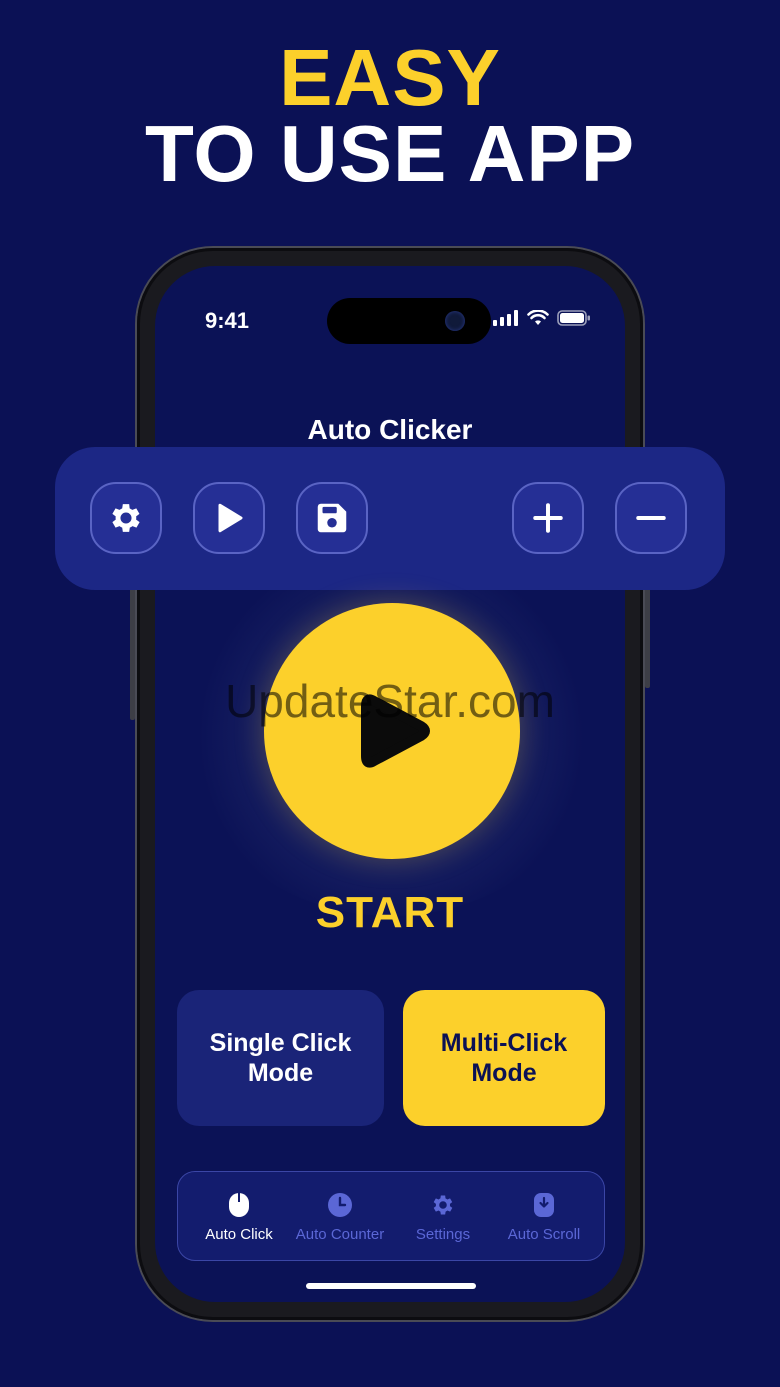 This screenshot has height=1387, width=780. I want to click on settings-button, so click(126, 518).